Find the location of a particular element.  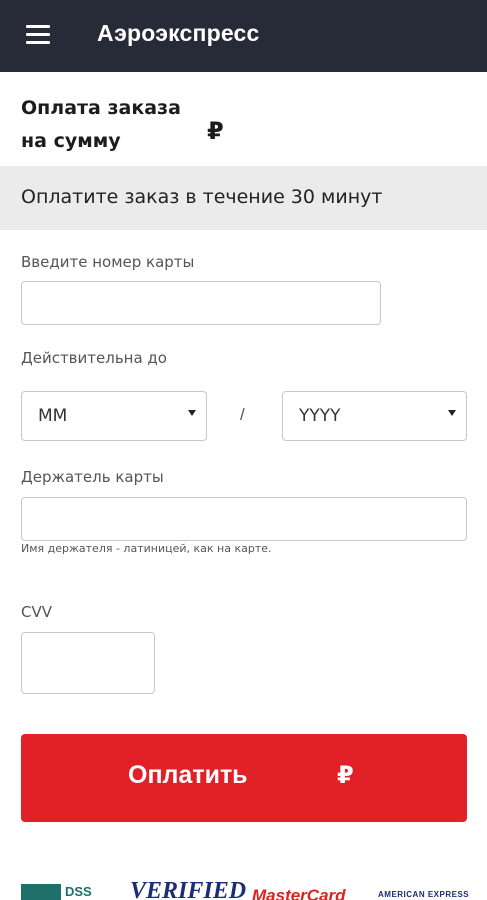

american-express-logo: AMERICAN EXPRESS is located at coordinates (424, 894).